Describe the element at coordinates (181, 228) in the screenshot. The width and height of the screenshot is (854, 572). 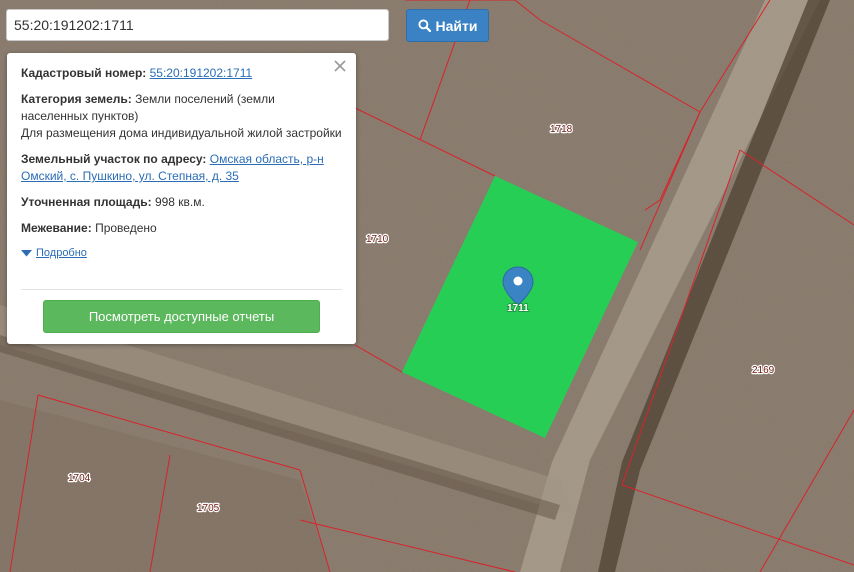
I see `survey-row: Межевание: Проведено` at that location.